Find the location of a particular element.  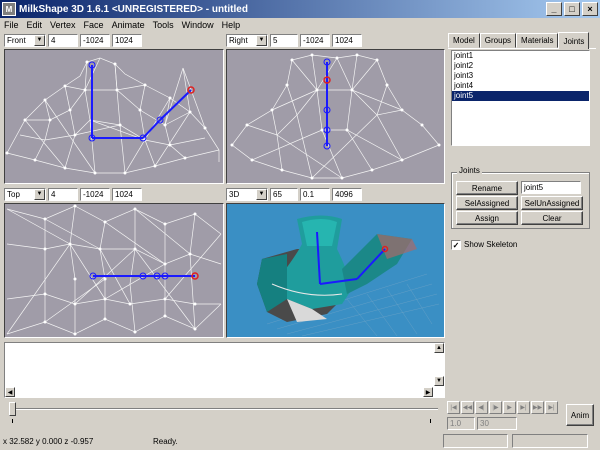

top-field-a: 4 is located at coordinates (63, 194).